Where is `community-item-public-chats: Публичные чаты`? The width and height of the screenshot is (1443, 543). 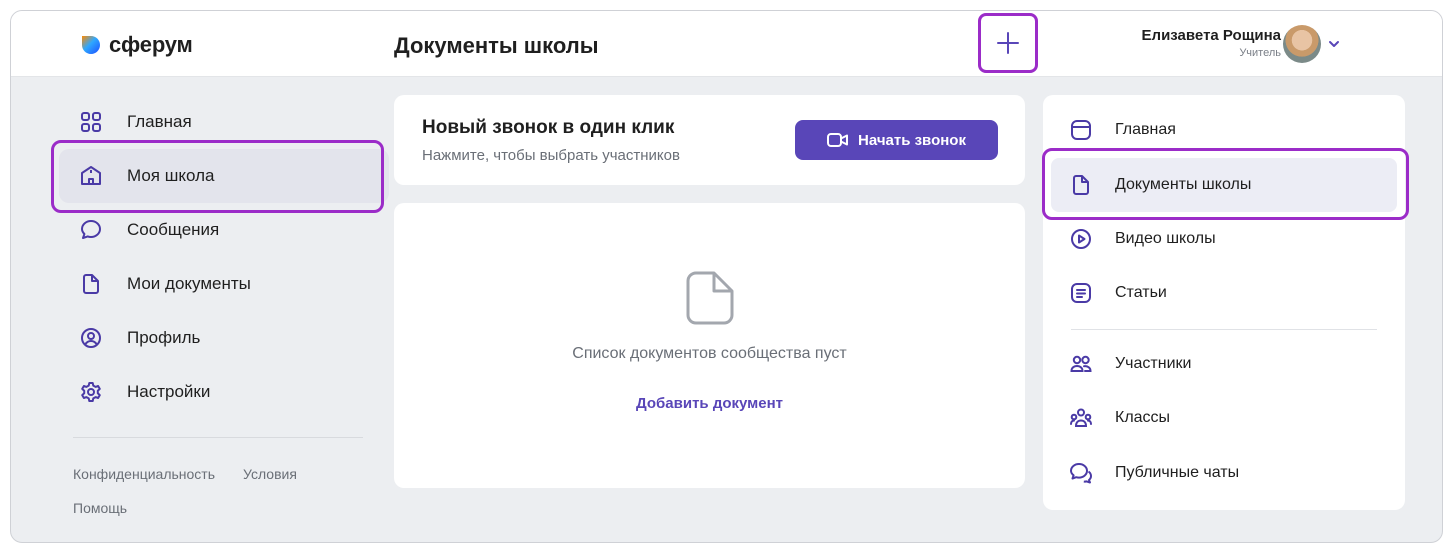
community-item-public-chats: Публичные чаты is located at coordinates (1224, 473).